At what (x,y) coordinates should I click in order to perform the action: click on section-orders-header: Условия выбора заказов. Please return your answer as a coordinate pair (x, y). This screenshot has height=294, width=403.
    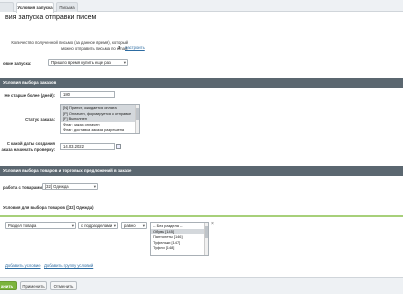
    Looking at the image, I should click on (201, 83).